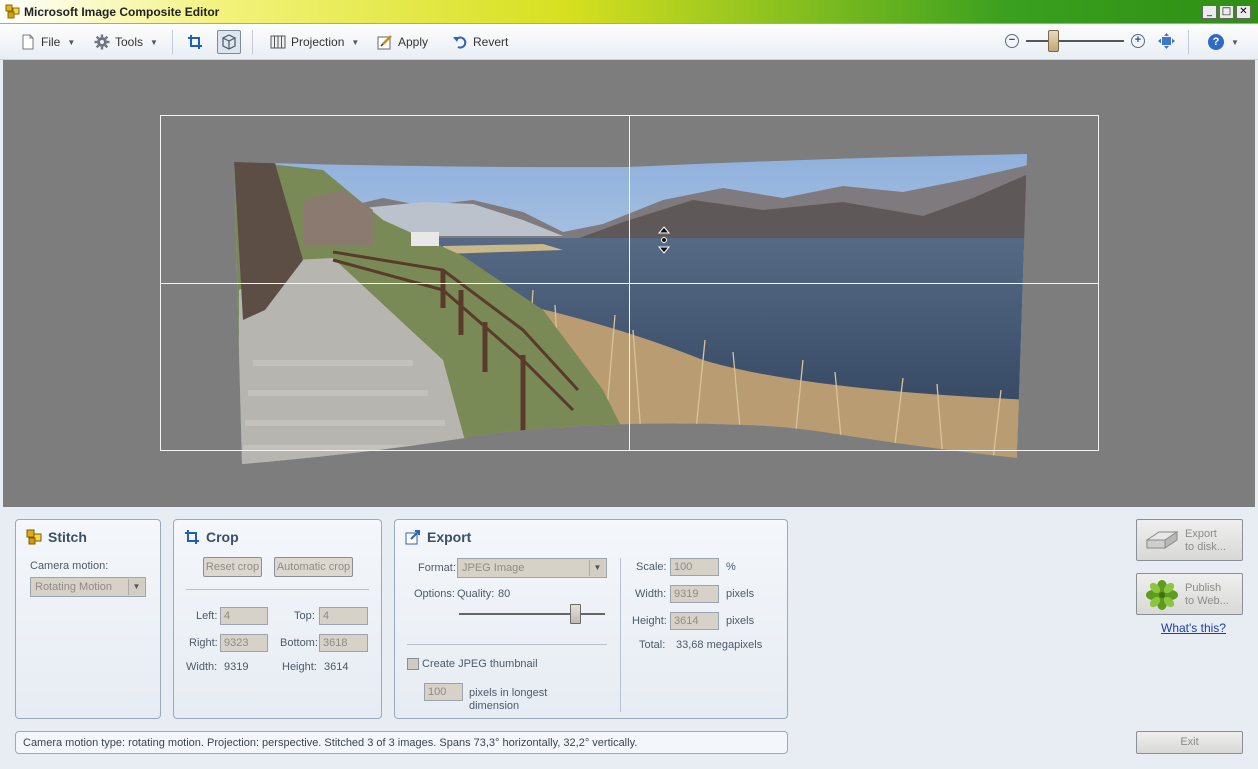  Describe the element at coordinates (532, 614) in the screenshot. I see `quality-slider-track` at that location.